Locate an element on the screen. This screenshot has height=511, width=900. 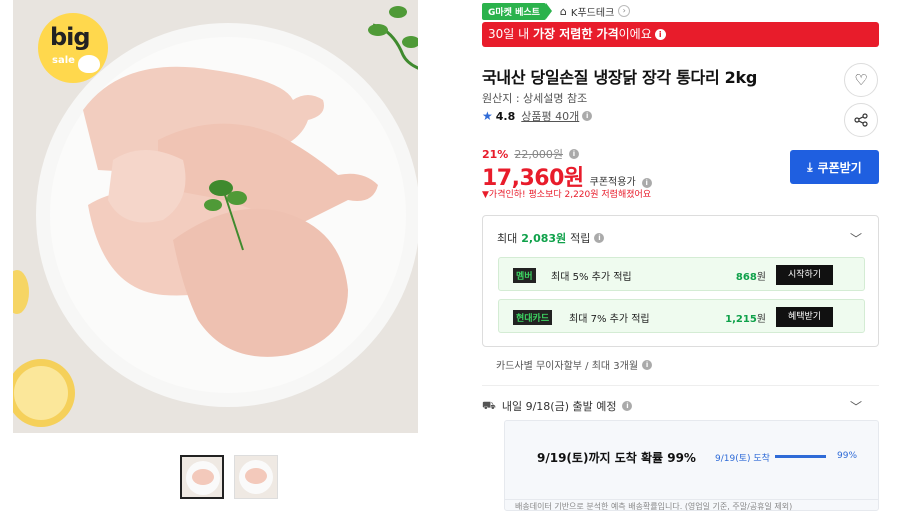
wishlist-button: ♡ is located at coordinates (861, 80).